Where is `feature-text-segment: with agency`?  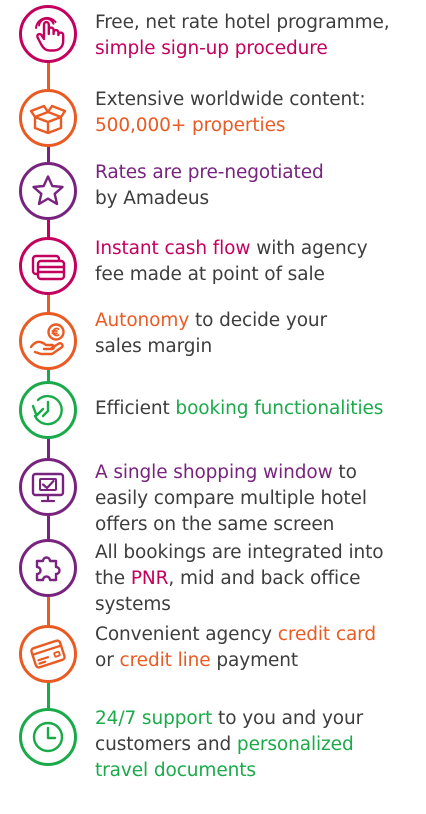
feature-text-segment: with agency is located at coordinates (309, 248).